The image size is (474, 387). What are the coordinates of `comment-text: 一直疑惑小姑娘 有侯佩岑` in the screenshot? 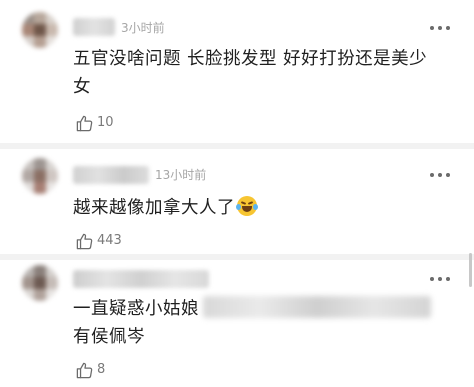 It's located at (259, 323).